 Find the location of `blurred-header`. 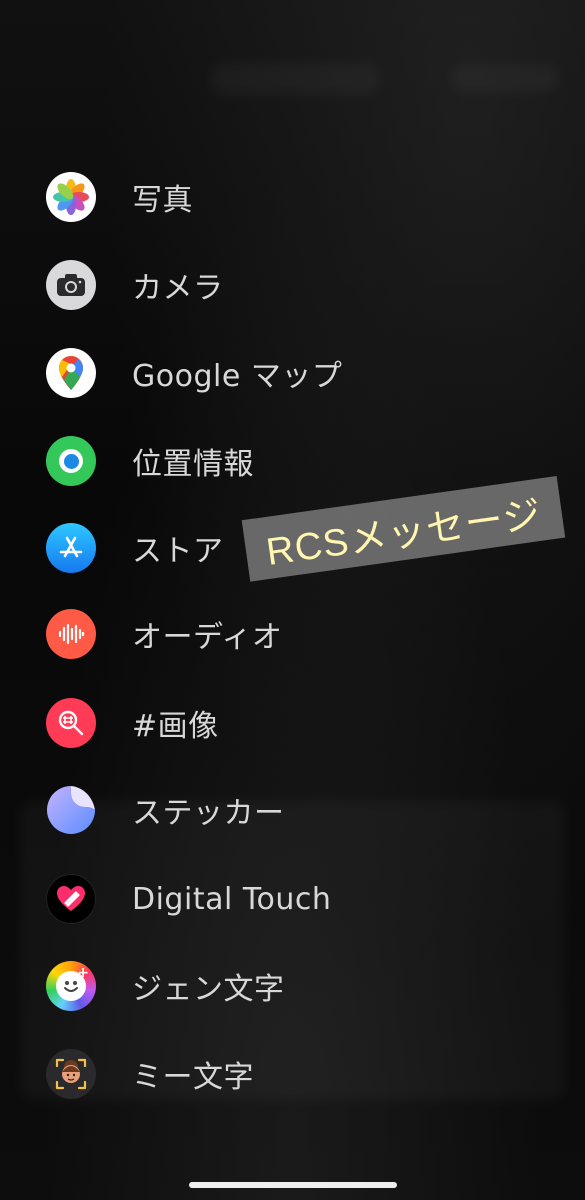

blurred-header is located at coordinates (295, 79).